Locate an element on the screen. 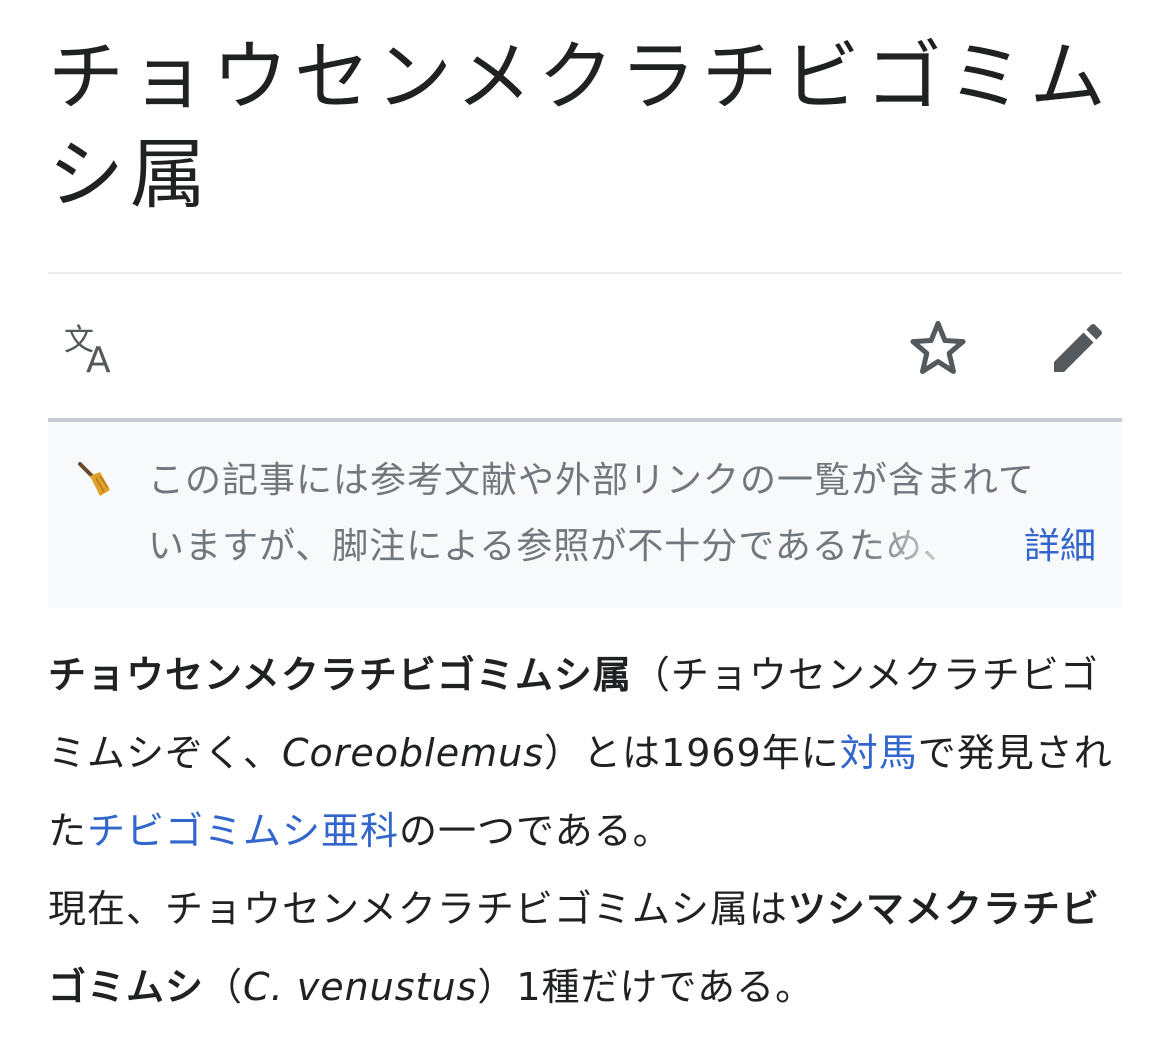  link-tsushima: 対馬 is located at coordinates (879, 753).